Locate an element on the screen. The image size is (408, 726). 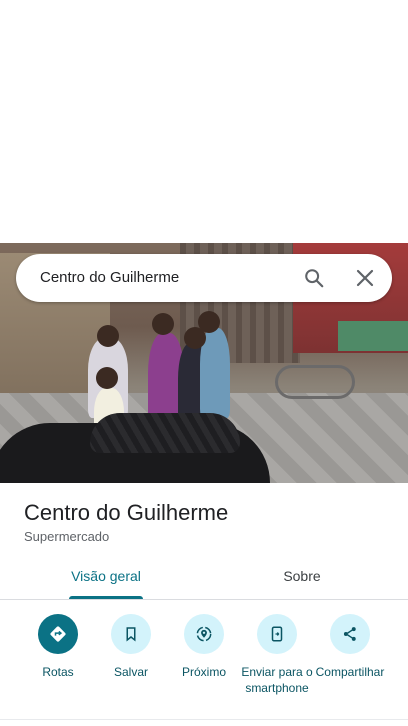
save-label: Salvar is located at coordinates (130, 672).